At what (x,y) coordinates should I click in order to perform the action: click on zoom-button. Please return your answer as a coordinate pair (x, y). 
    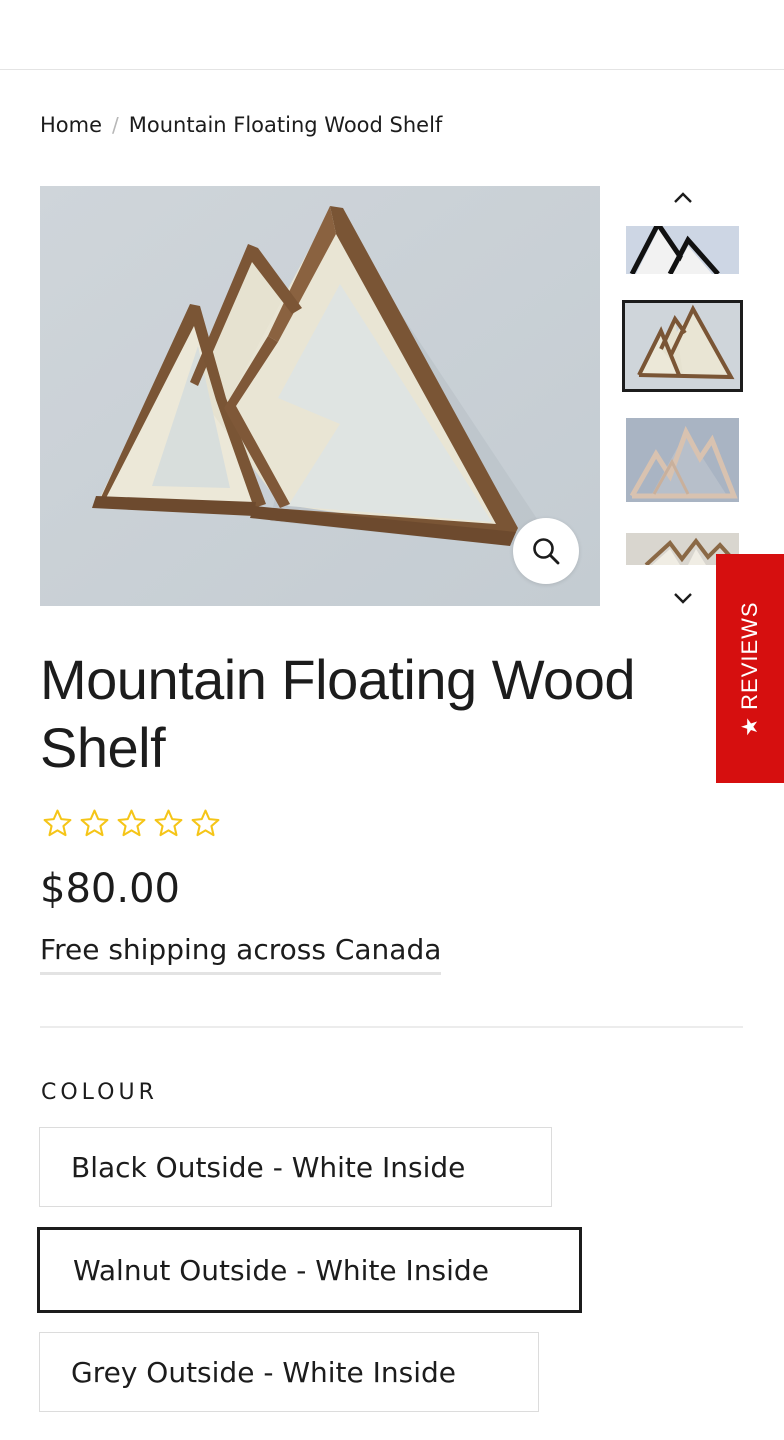
    Looking at the image, I should click on (546, 551).